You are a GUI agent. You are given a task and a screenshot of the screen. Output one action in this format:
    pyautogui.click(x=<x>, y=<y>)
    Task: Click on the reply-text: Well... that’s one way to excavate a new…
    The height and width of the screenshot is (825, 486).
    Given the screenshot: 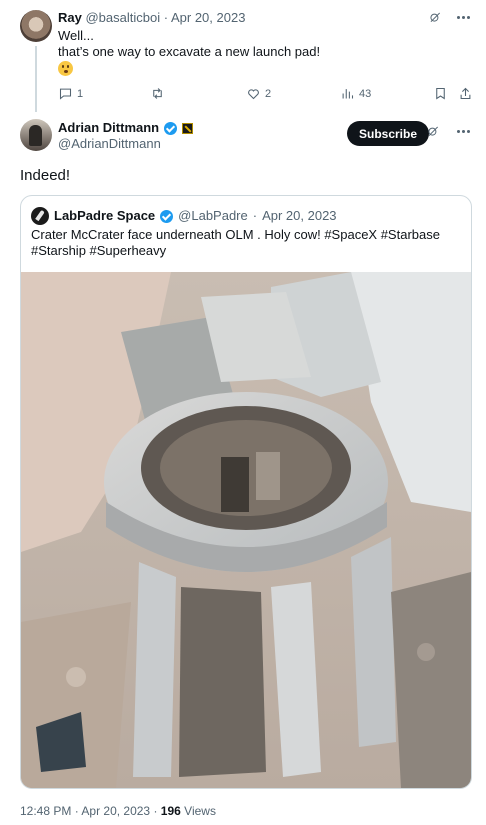 What is the action you would take?
    pyautogui.click(x=189, y=44)
    